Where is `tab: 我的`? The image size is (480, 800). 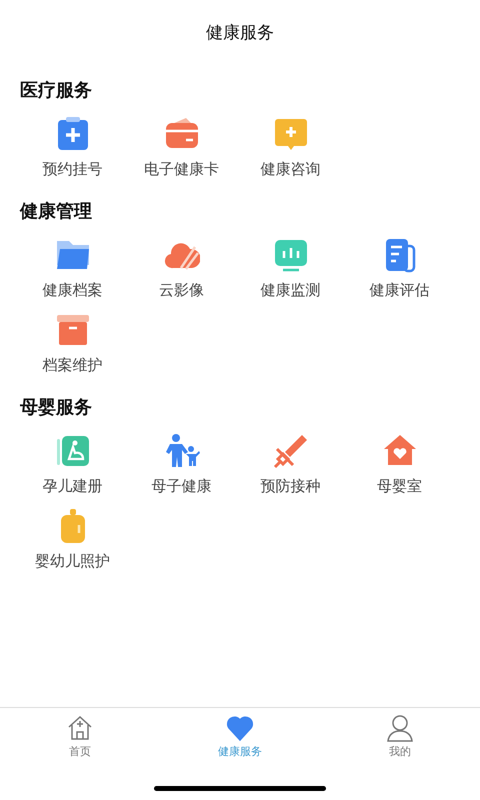
tab: 我的 is located at coordinates (400, 737).